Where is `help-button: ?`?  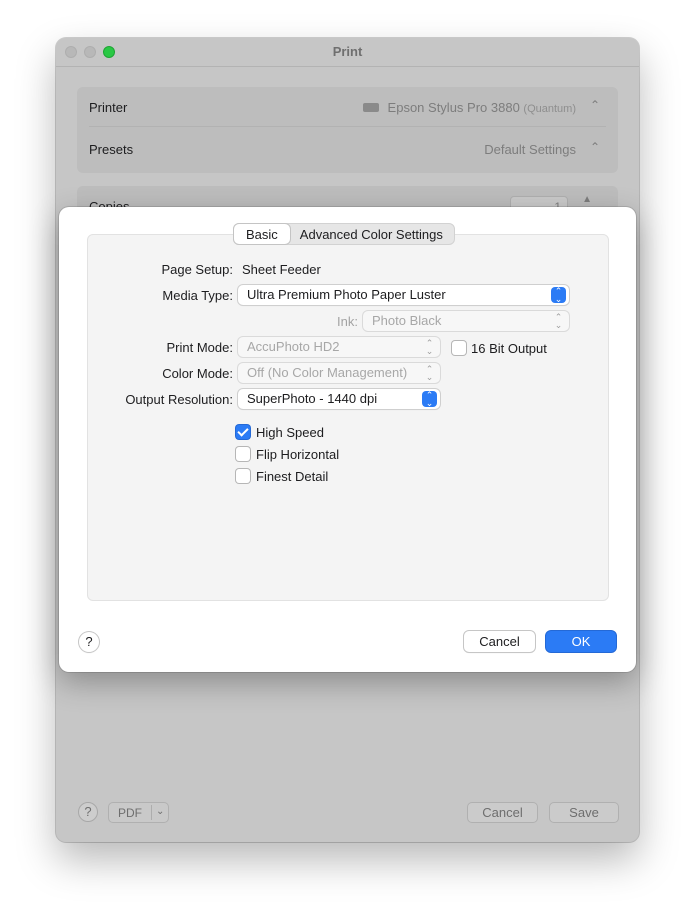
help-button: ? is located at coordinates (89, 642).